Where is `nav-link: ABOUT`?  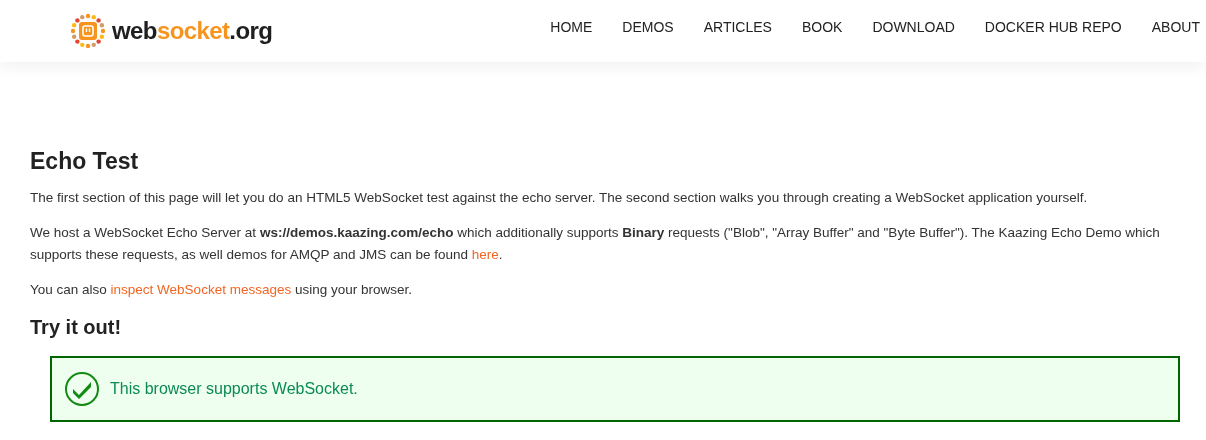
nav-link: ABOUT is located at coordinates (1175, 27).